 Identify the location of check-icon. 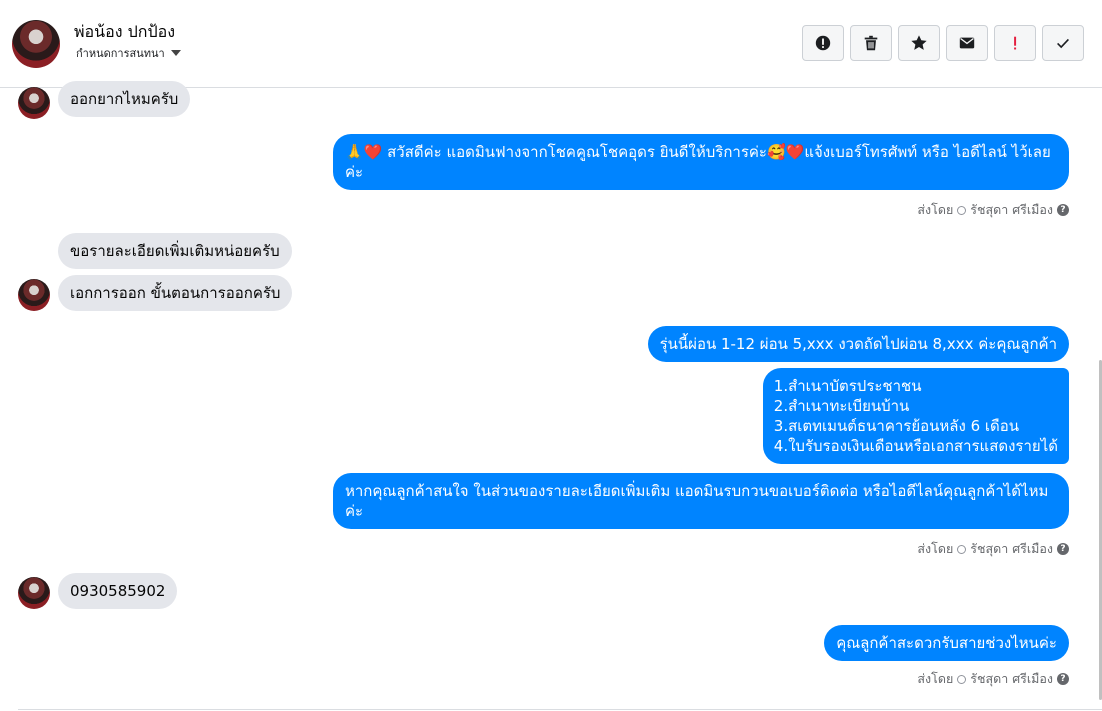
(1063, 43).